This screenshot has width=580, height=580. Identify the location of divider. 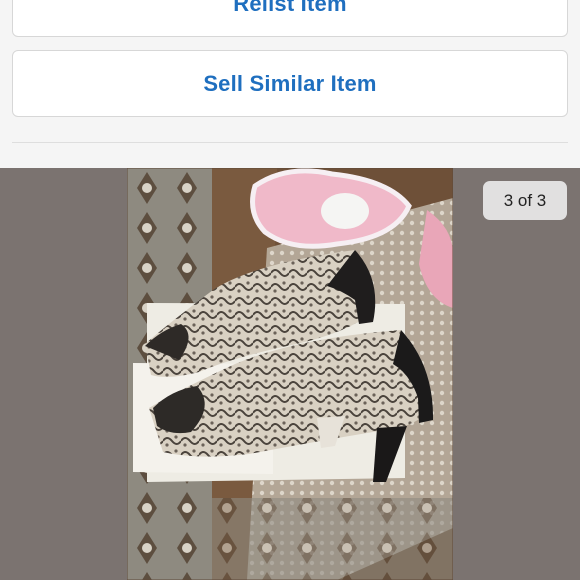
(290, 142).